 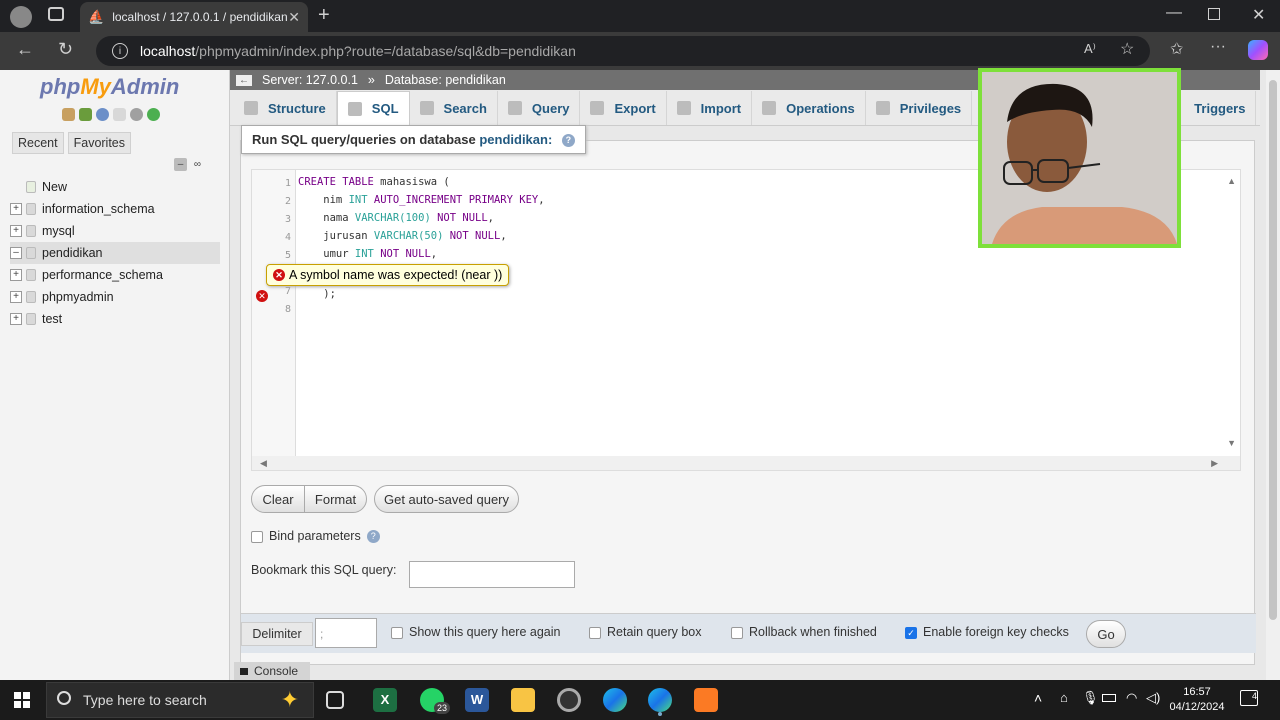 I want to click on close-window-icon: ✕, so click(x=1258, y=15).